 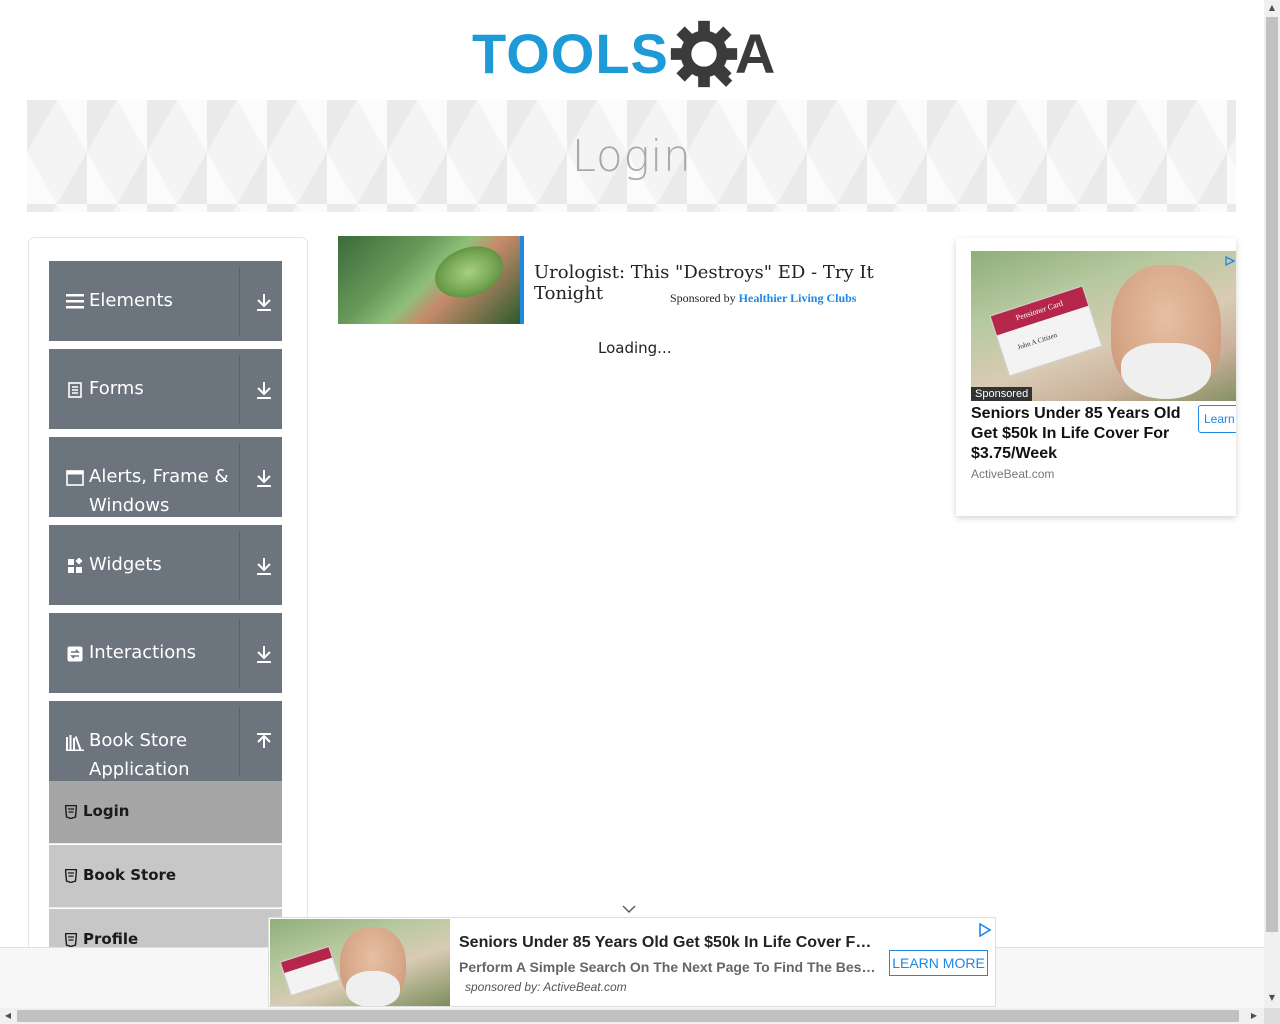 What do you see at coordinates (469, 272) in the screenshot?
I see `leaf-image` at bounding box center [469, 272].